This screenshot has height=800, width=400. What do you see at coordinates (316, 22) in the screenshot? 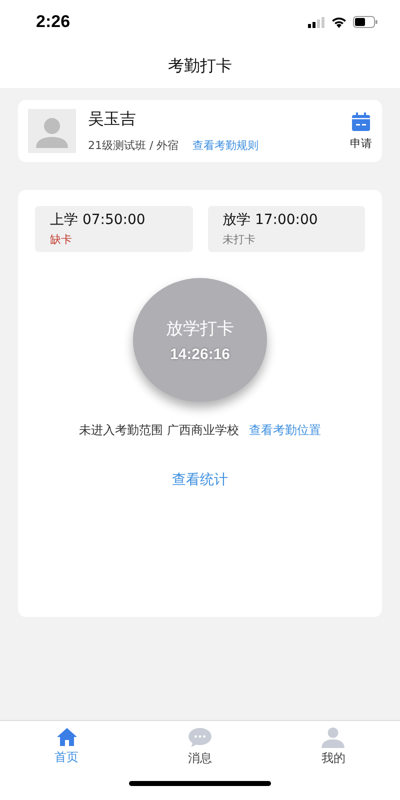
I see `signal-icon` at bounding box center [316, 22].